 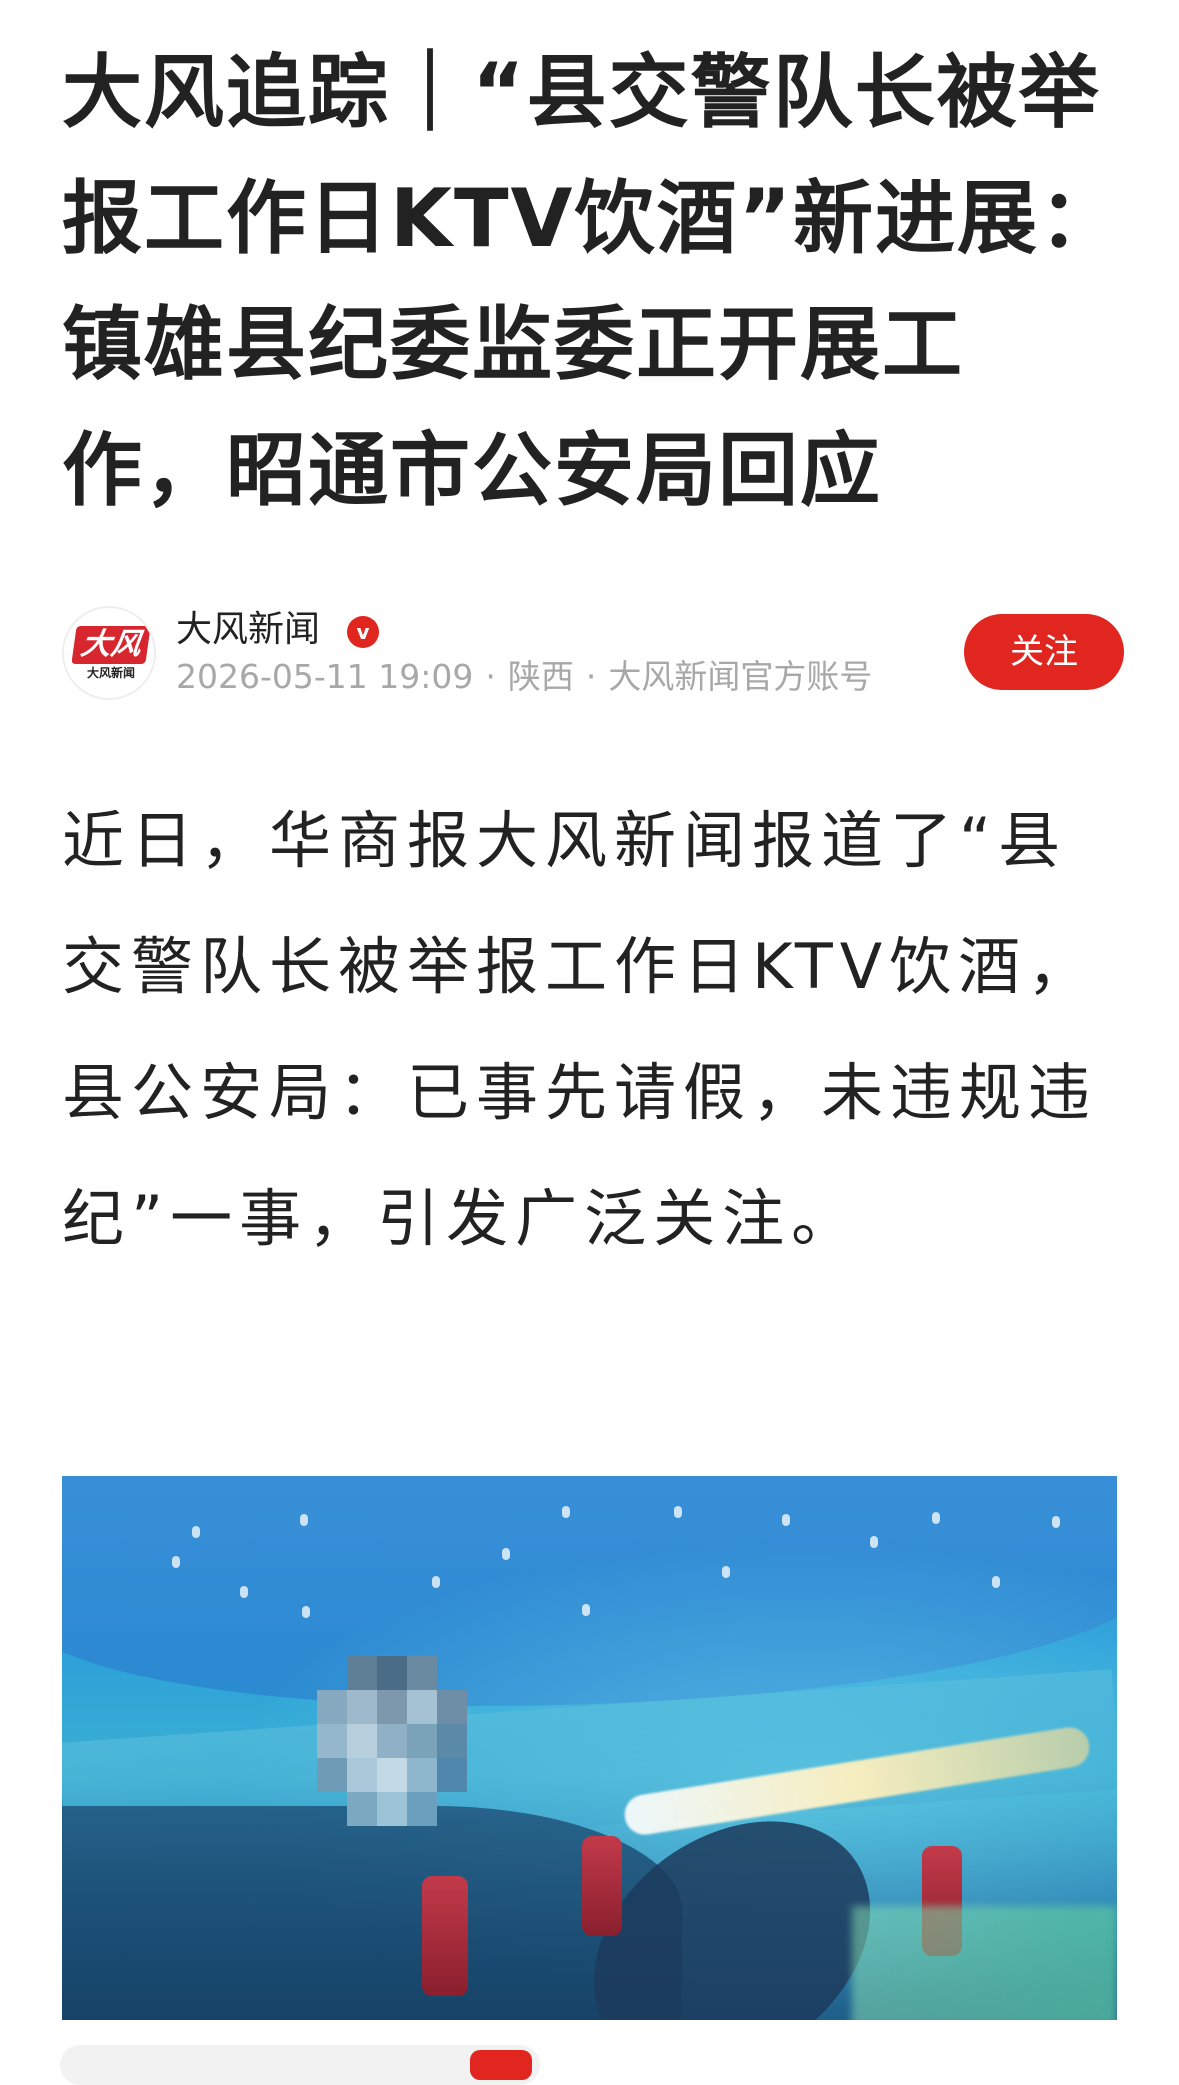 I want to click on follow-button: 关注, so click(x=1044, y=652).